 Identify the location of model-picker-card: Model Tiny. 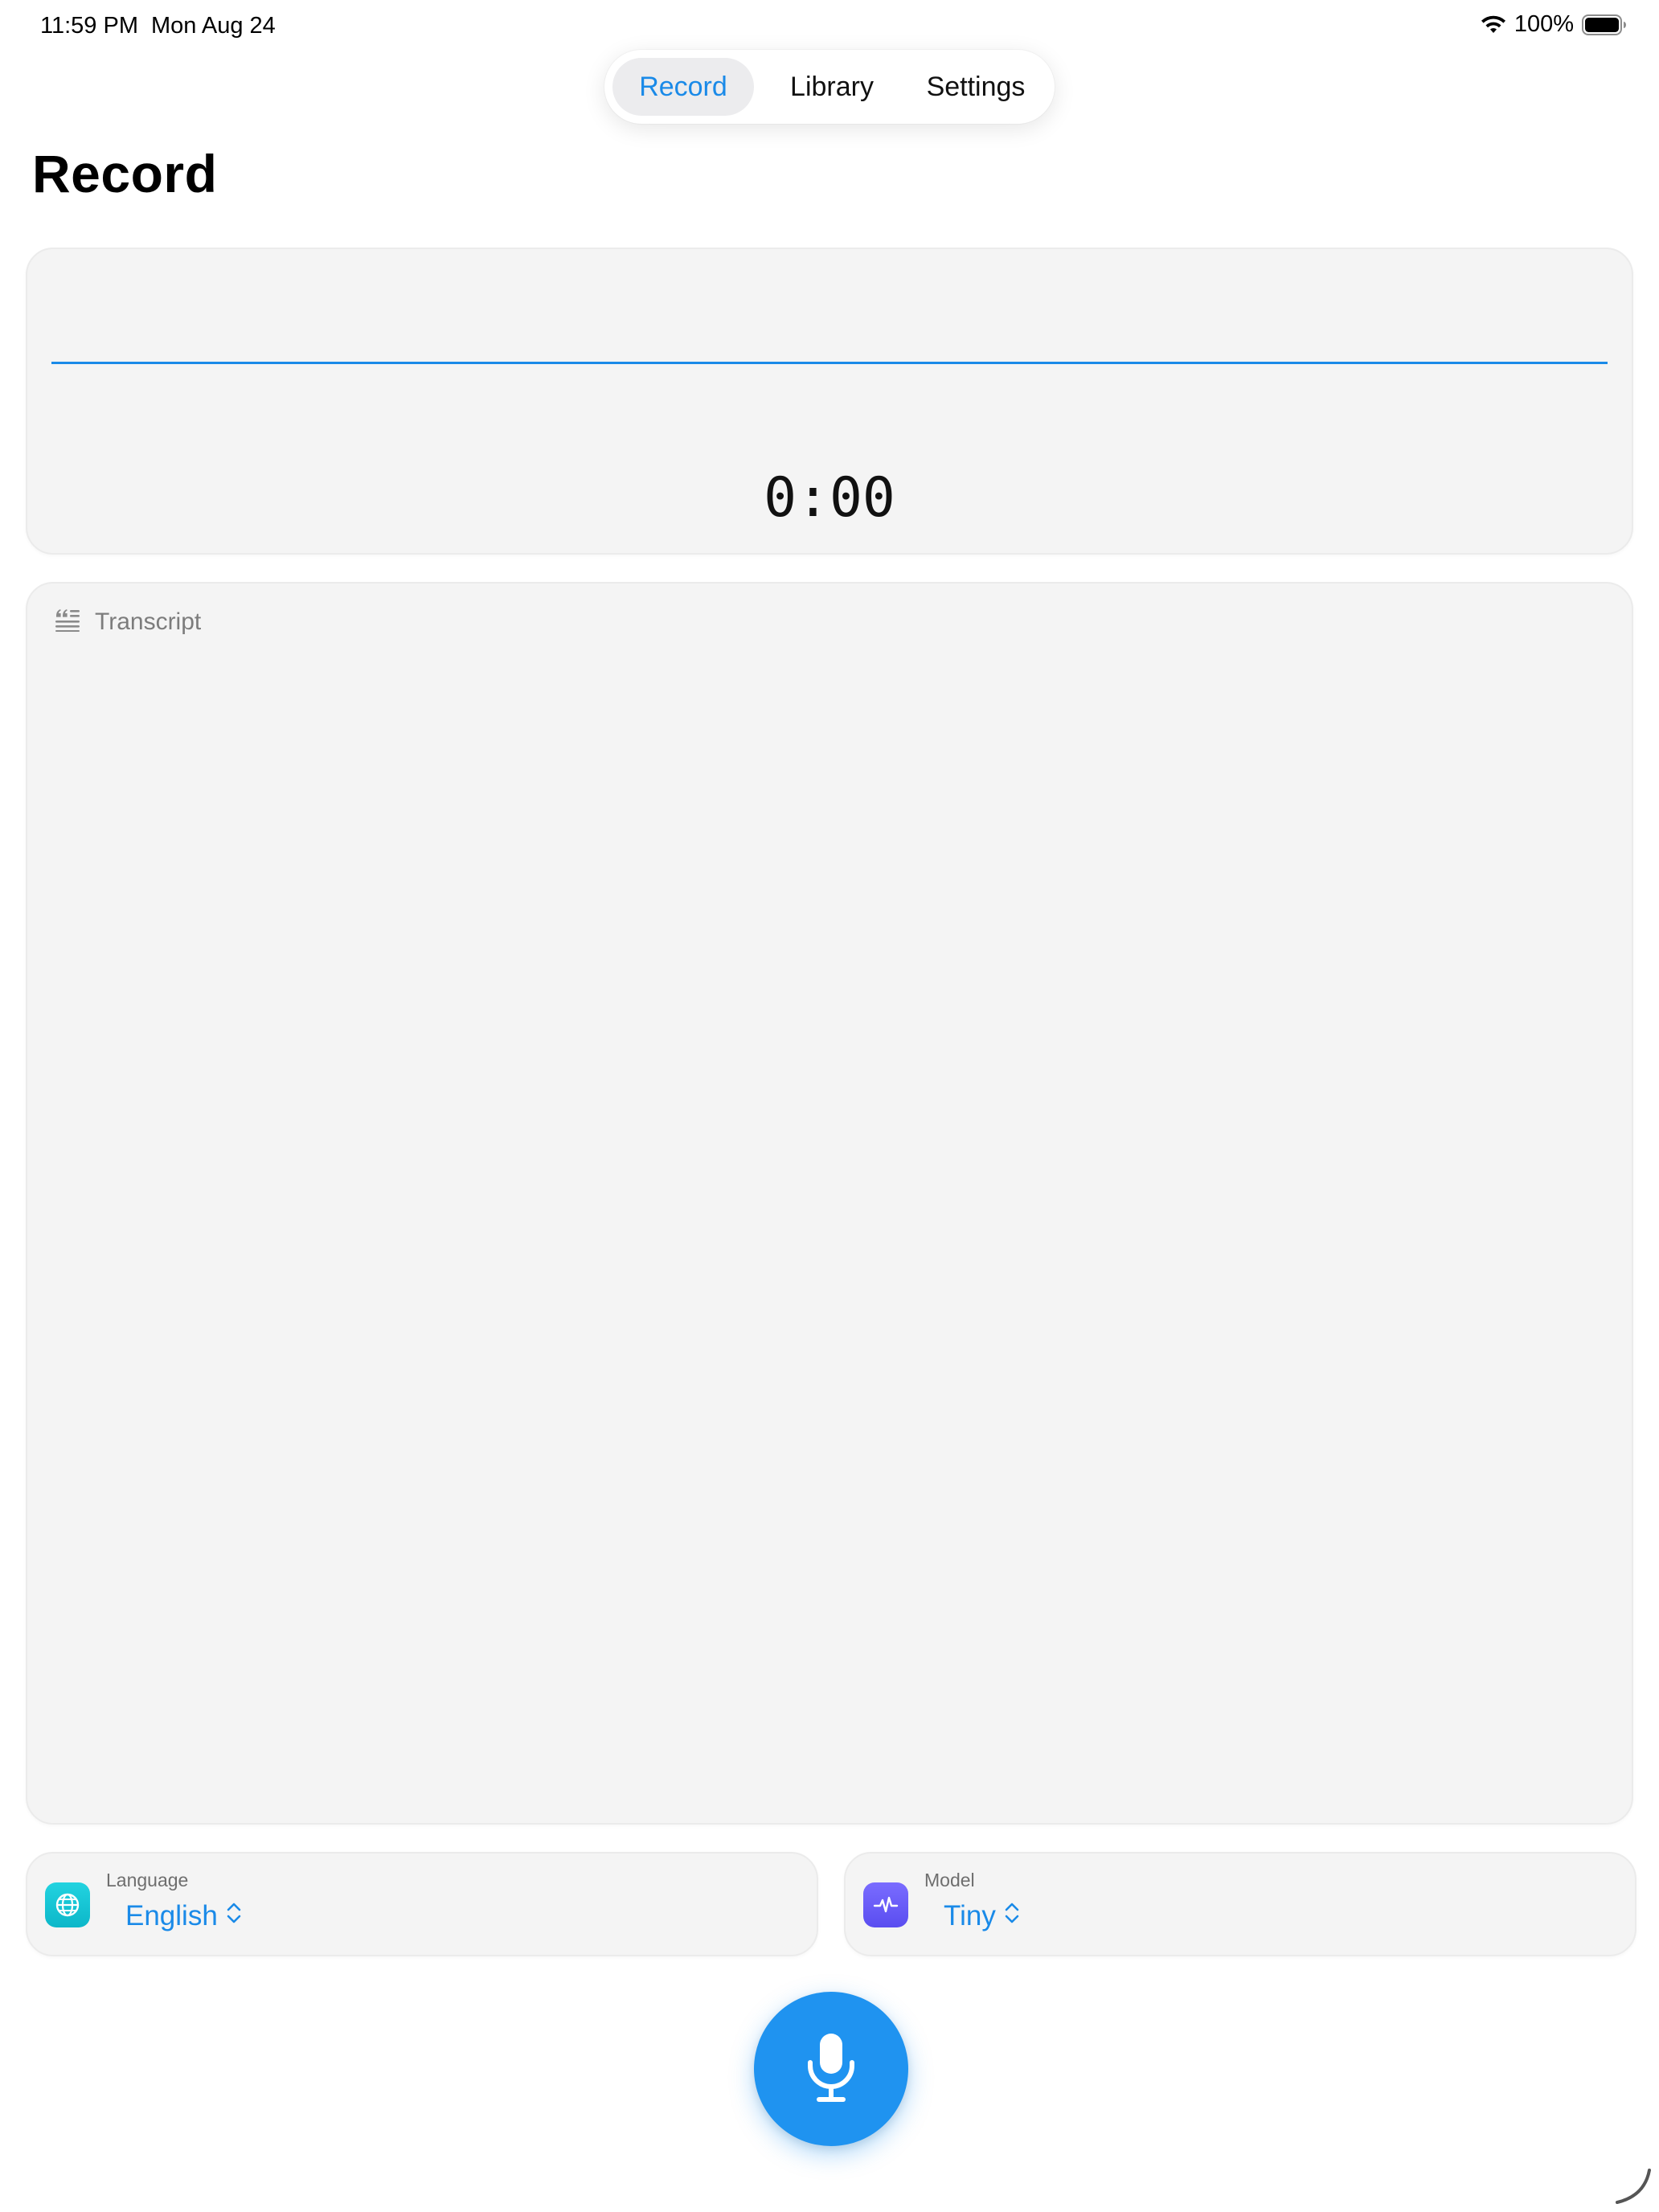
(1240, 1904).